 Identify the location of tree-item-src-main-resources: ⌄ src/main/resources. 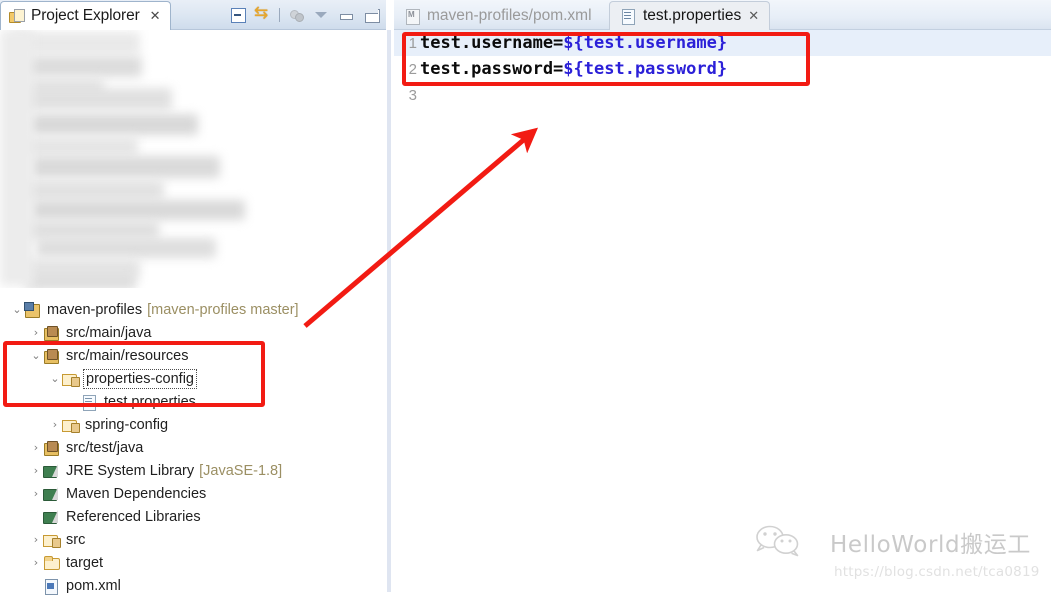
(193, 355).